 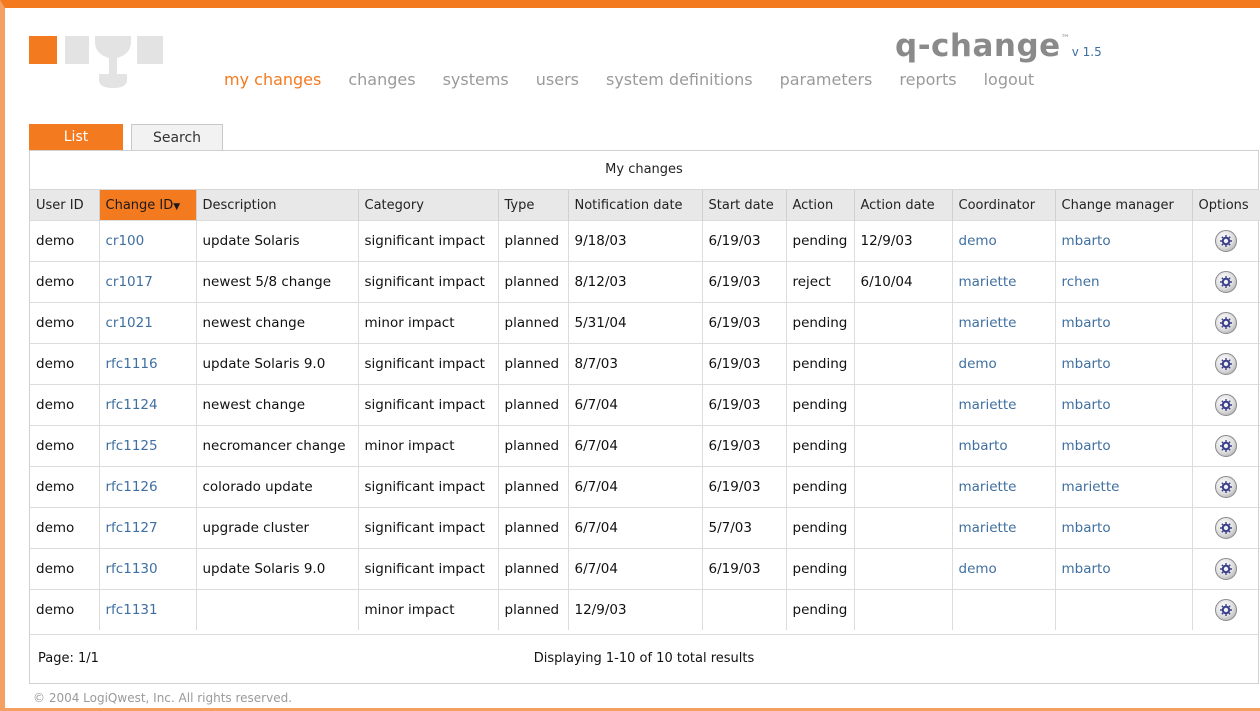 I want to click on nav-systems: systems, so click(x=476, y=79).